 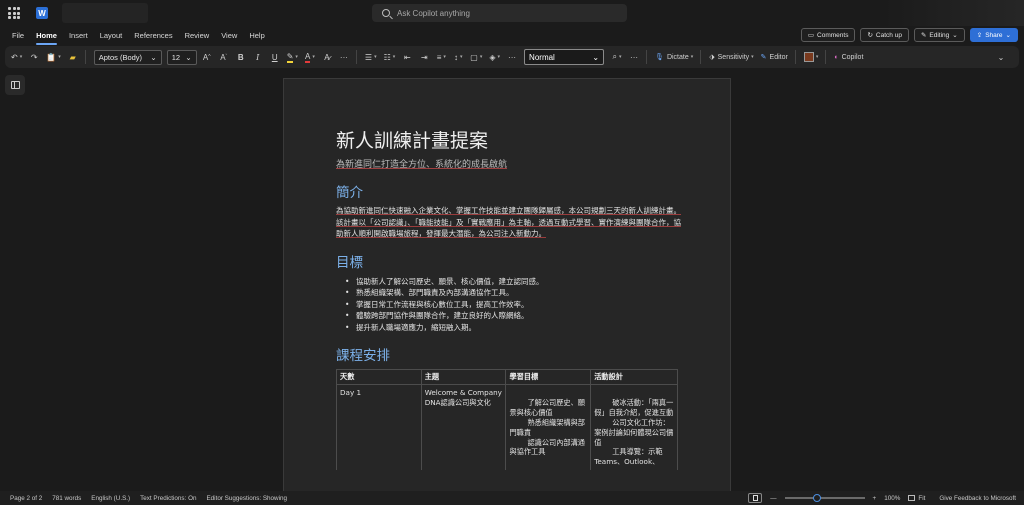 I want to click on table-header-topic: 主題, so click(x=463, y=377).